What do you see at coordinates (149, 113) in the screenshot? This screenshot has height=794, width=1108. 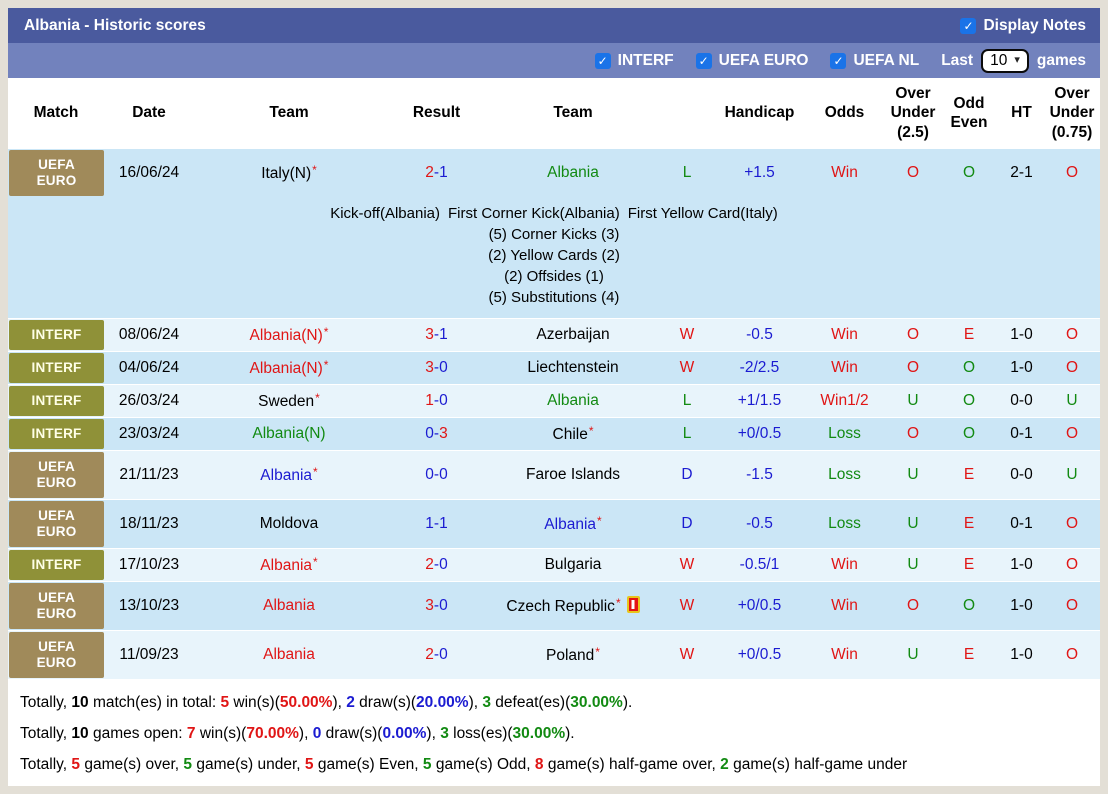 I see `col-header-date: Date` at bounding box center [149, 113].